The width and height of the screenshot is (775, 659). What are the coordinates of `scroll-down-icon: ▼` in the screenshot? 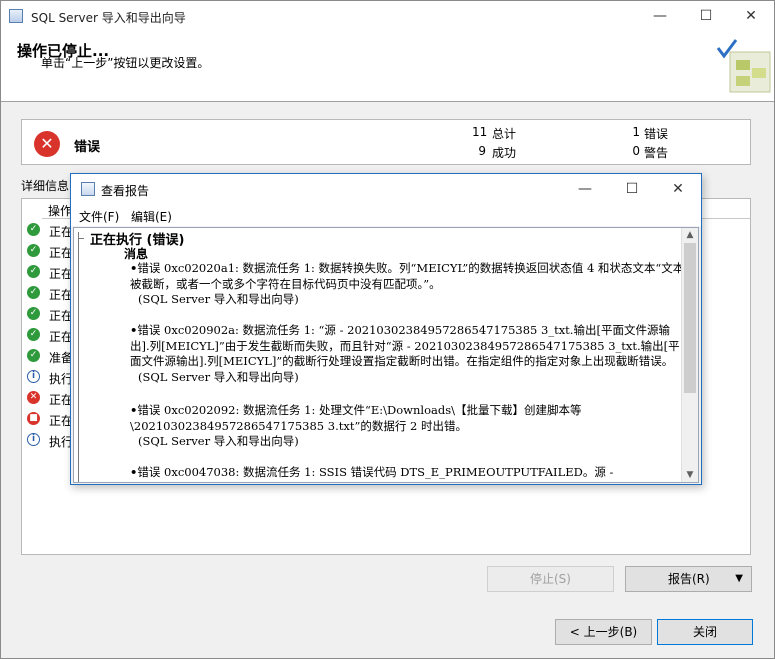 It's located at (690, 475).